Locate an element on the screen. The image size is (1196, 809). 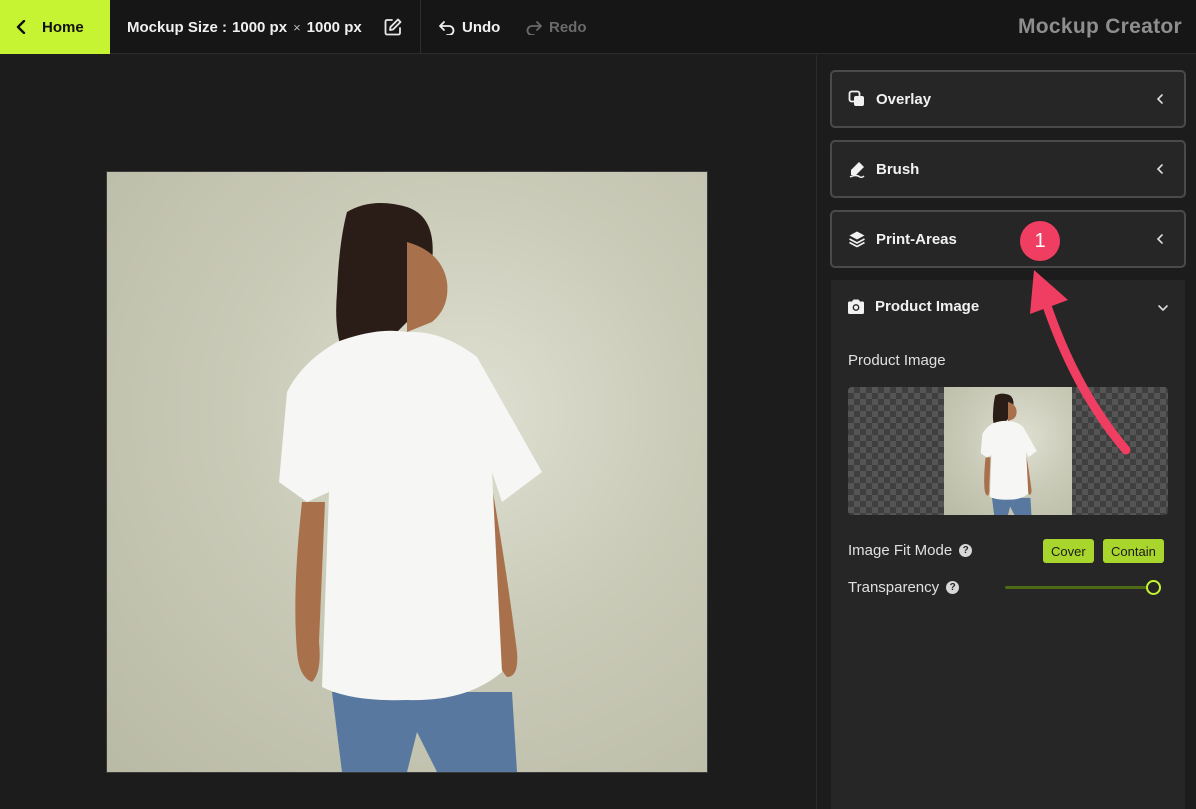
product-image-header: Product Image is located at coordinates (913, 306).